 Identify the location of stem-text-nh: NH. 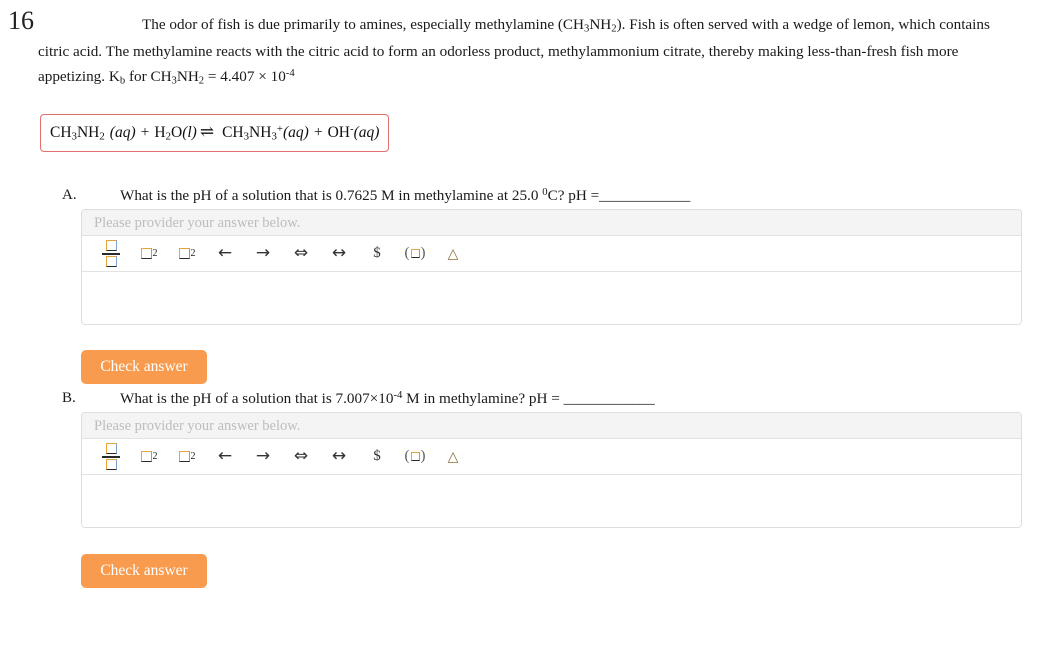
(600, 24).